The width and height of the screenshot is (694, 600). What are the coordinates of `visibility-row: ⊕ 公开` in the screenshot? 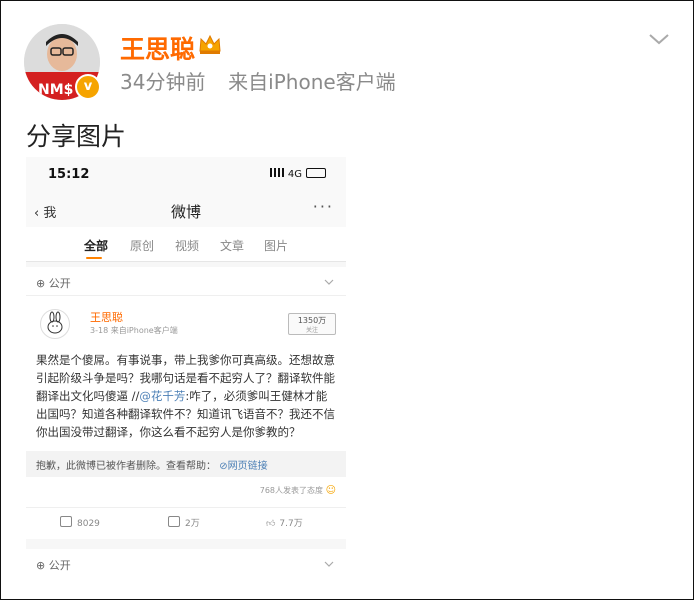 It's located at (53, 283).